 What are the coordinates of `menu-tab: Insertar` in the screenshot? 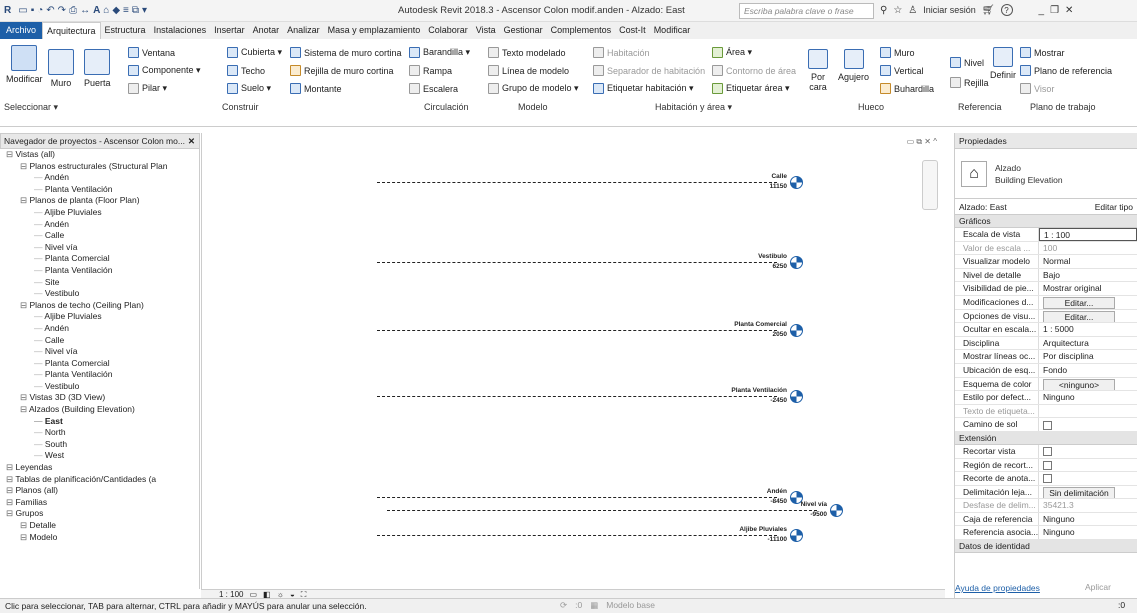 It's located at (229, 30).